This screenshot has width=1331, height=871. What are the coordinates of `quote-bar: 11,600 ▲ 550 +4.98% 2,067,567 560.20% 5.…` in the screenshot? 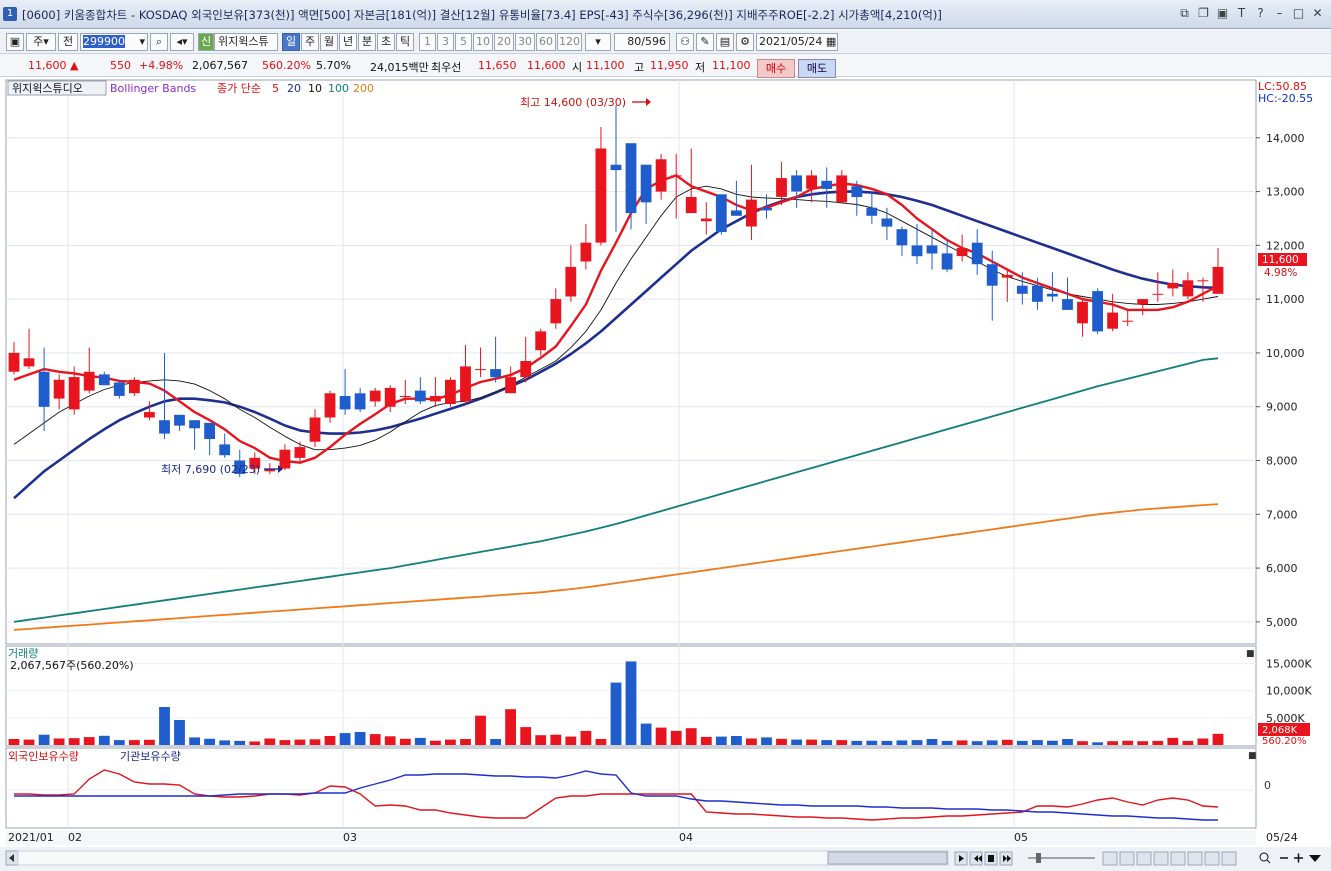 It's located at (665, 66).